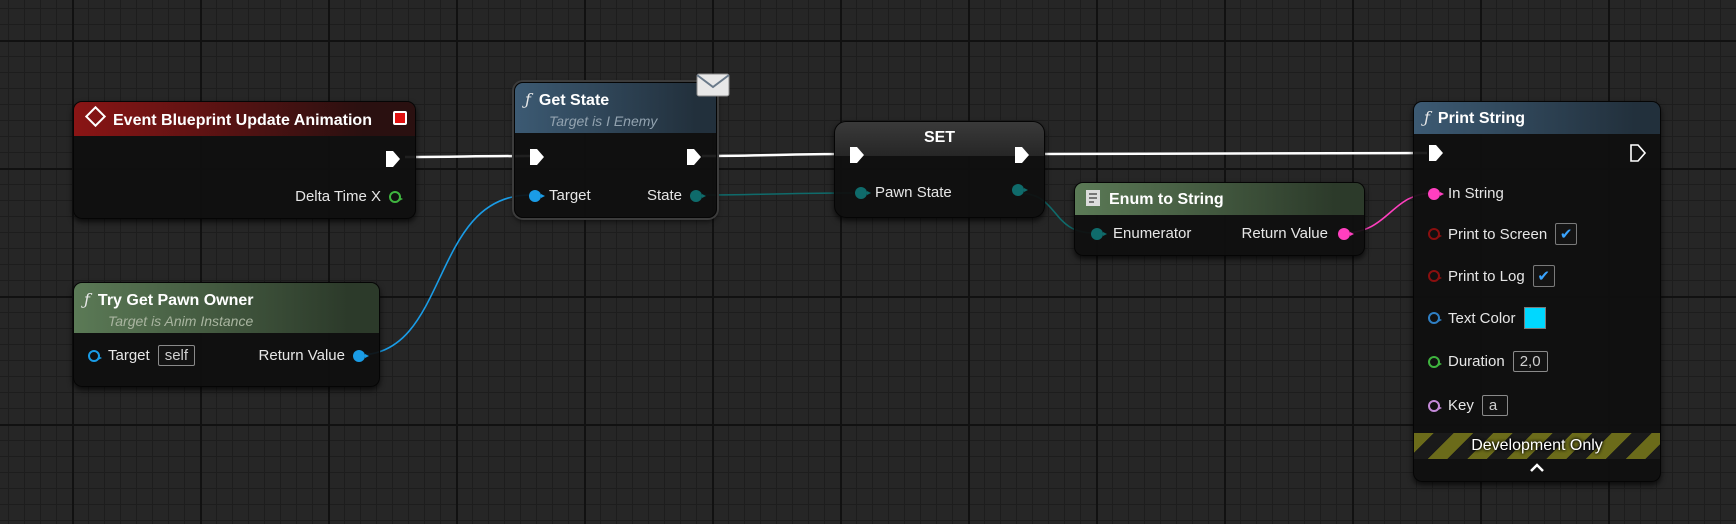 The image size is (1736, 524). Describe the element at coordinates (1566, 234) in the screenshot. I see `print-to-screen-checkbox: ✔` at that location.